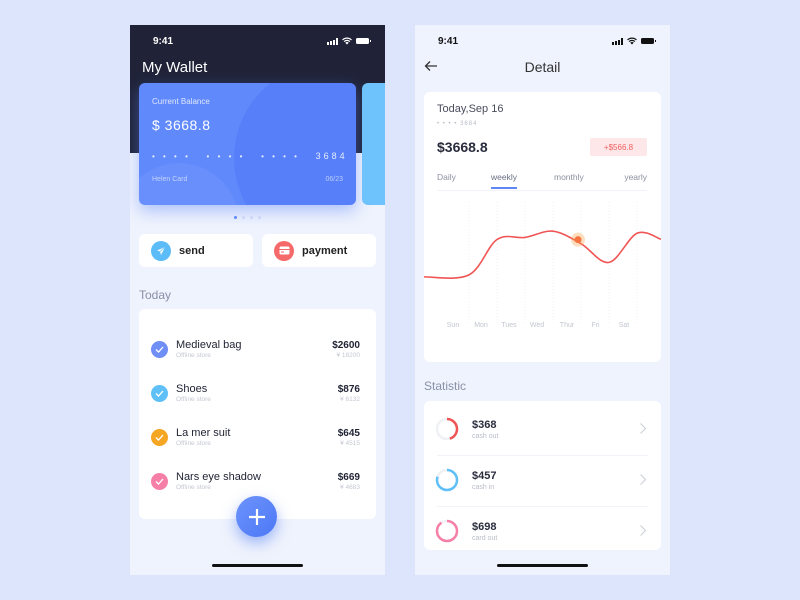 The height and width of the screenshot is (600, 800). Describe the element at coordinates (484, 425) in the screenshot. I see `stat-value: $368` at that location.